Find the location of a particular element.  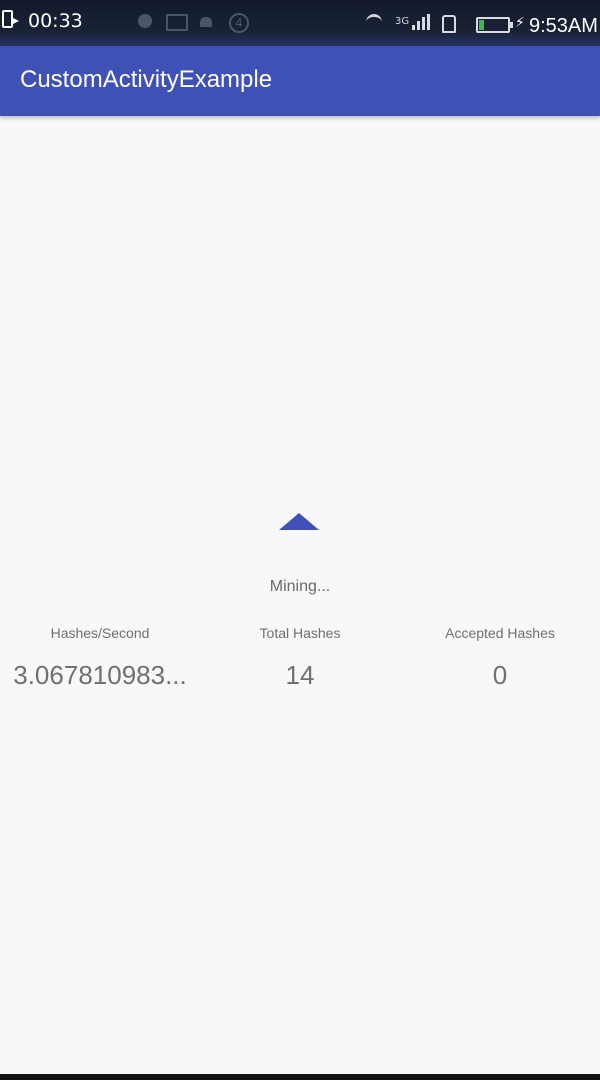

android-icon is located at coordinates (206, 22).